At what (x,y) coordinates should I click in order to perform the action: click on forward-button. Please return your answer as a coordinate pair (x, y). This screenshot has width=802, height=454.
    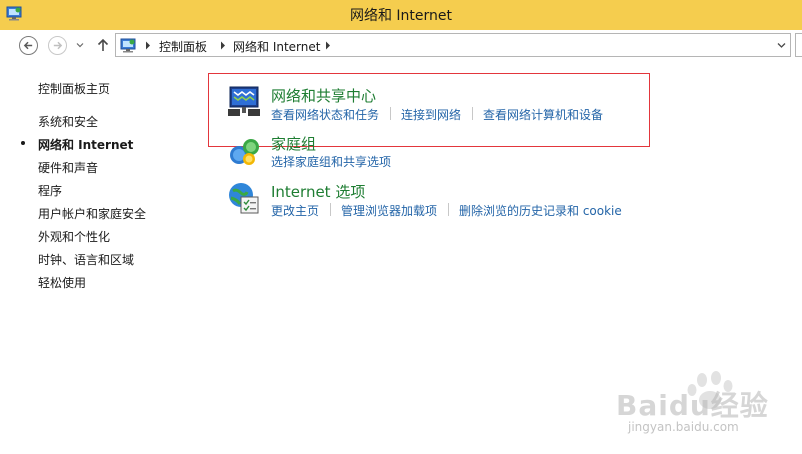
    Looking at the image, I should click on (57, 45).